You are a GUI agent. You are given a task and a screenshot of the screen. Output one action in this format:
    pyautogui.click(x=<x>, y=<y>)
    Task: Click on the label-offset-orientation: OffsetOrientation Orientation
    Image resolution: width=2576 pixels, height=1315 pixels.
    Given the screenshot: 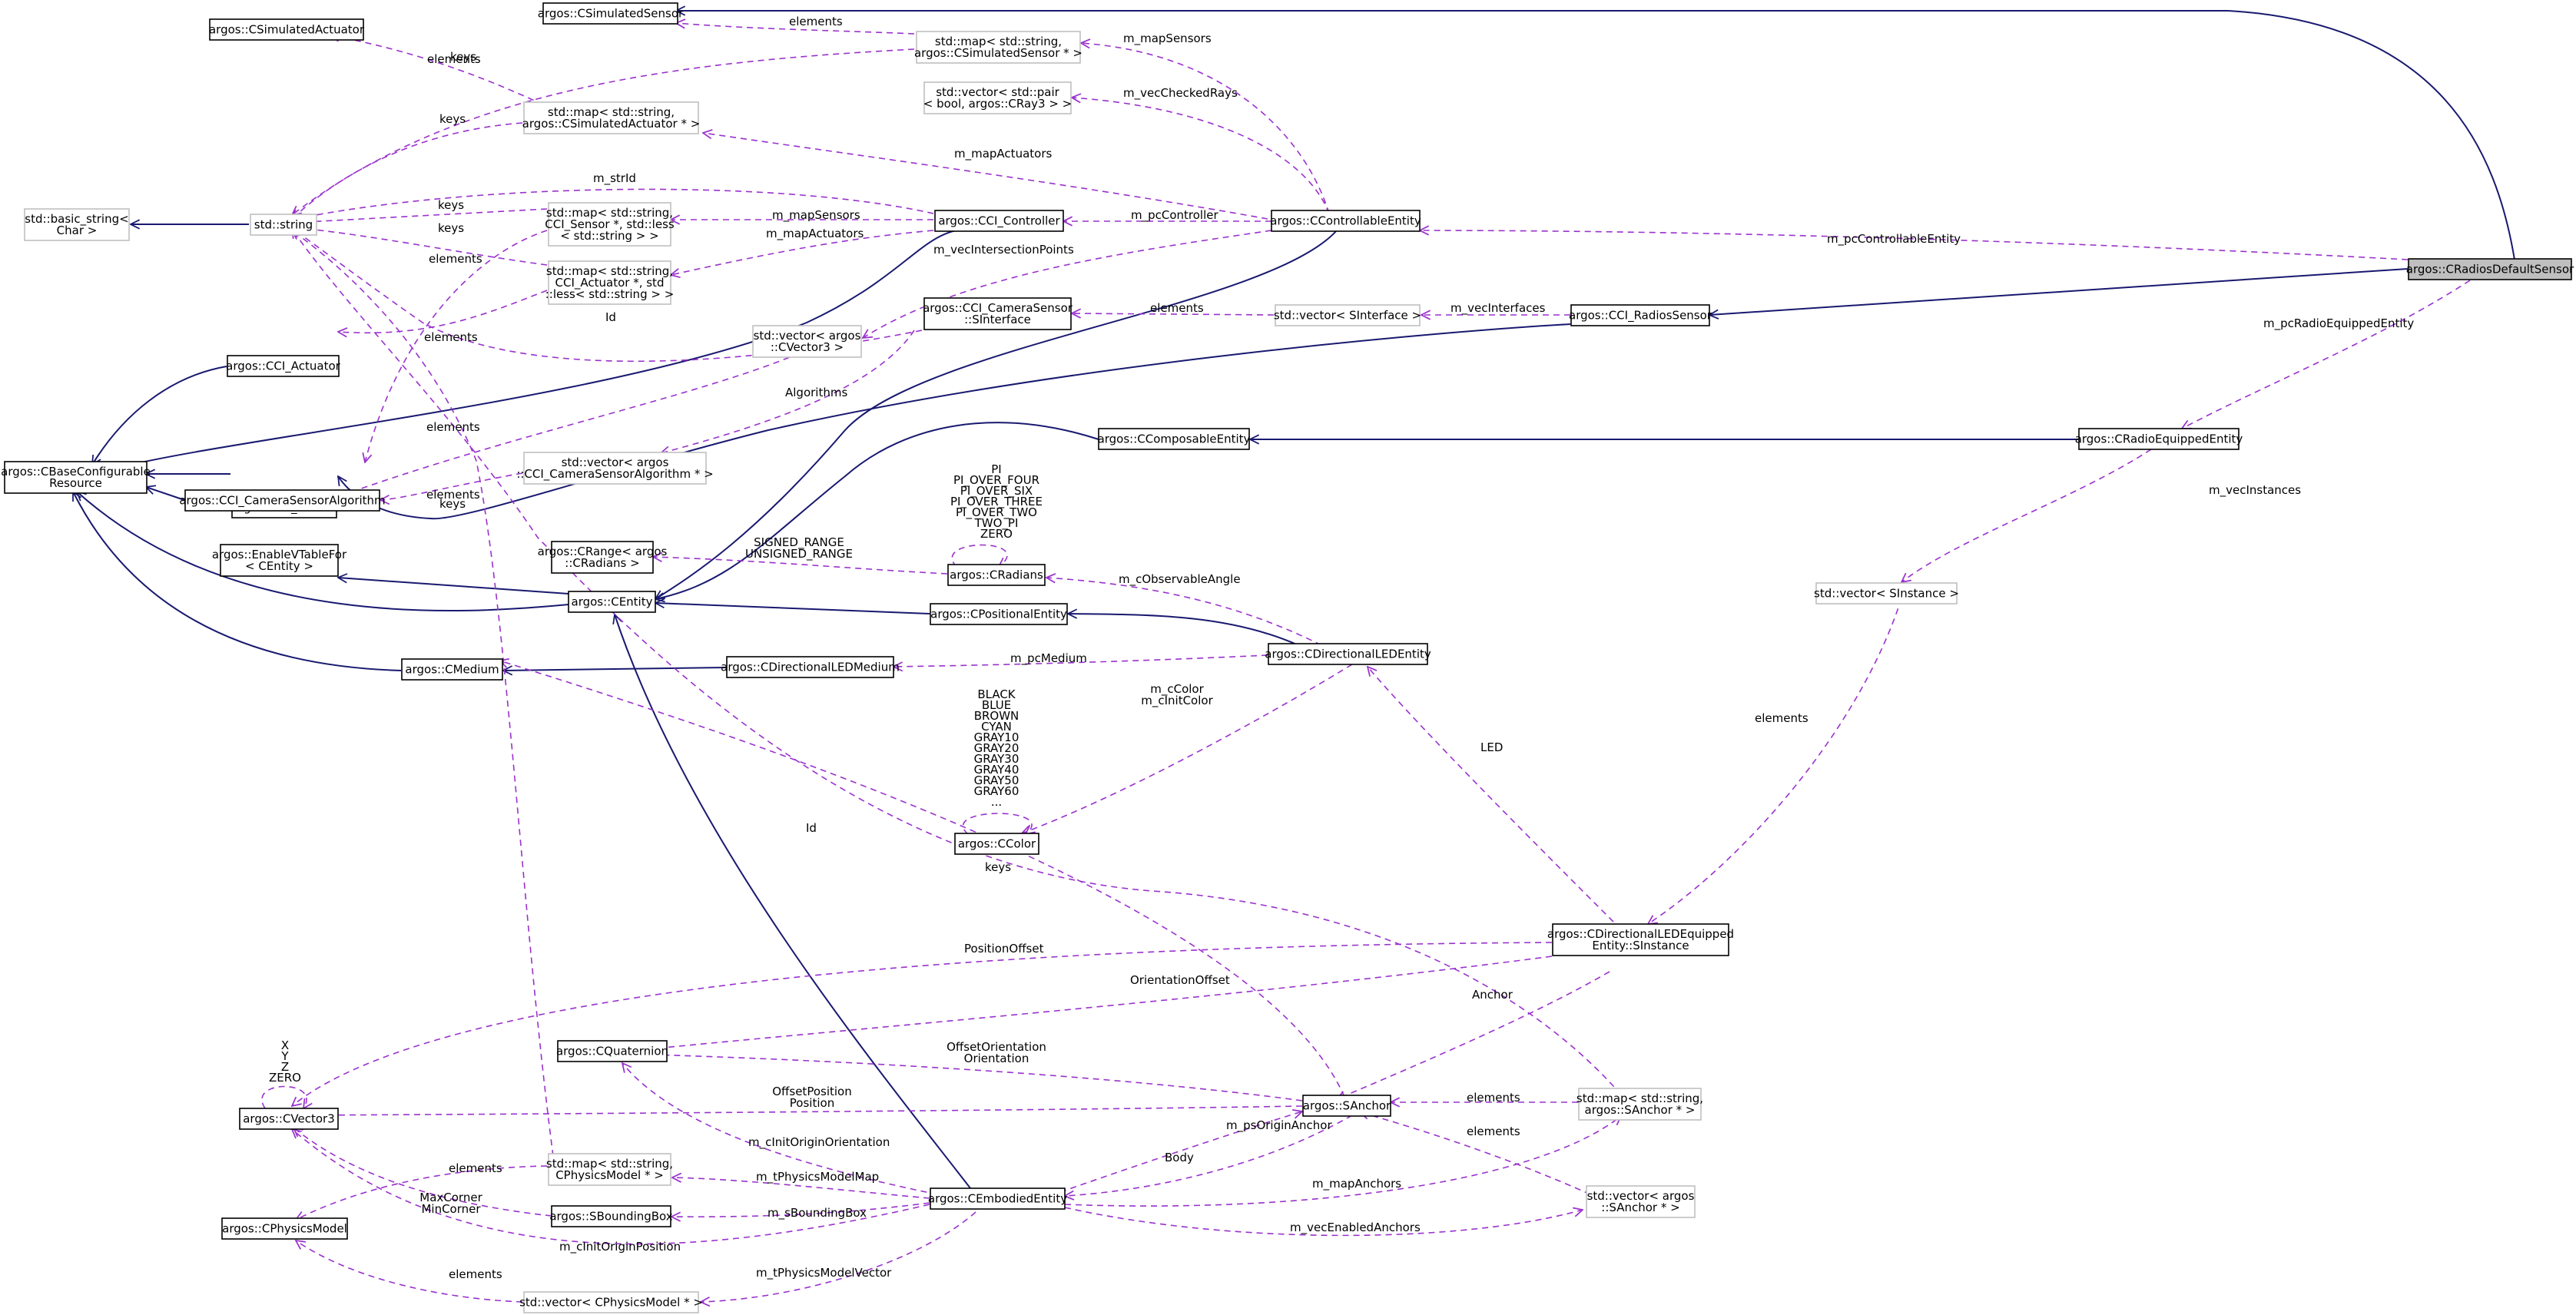 What is the action you would take?
    pyautogui.click(x=996, y=1052)
    